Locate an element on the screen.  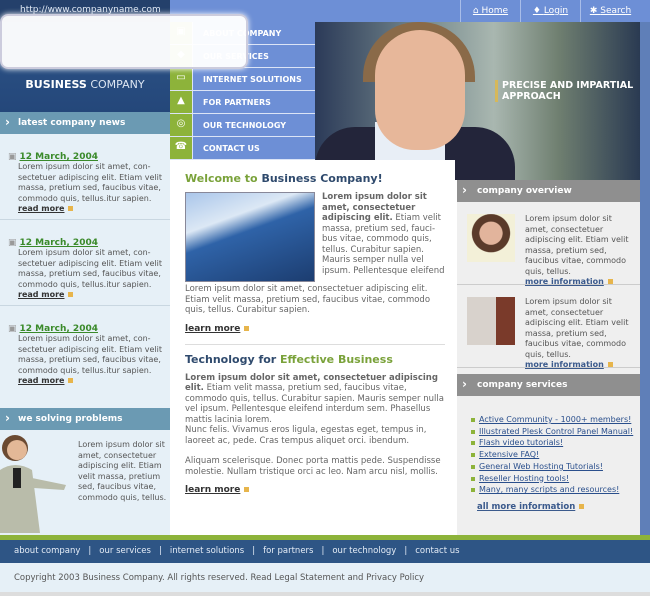
service-link: Illustrated Plesk Control Panel Manual! is located at coordinates (555, 432).